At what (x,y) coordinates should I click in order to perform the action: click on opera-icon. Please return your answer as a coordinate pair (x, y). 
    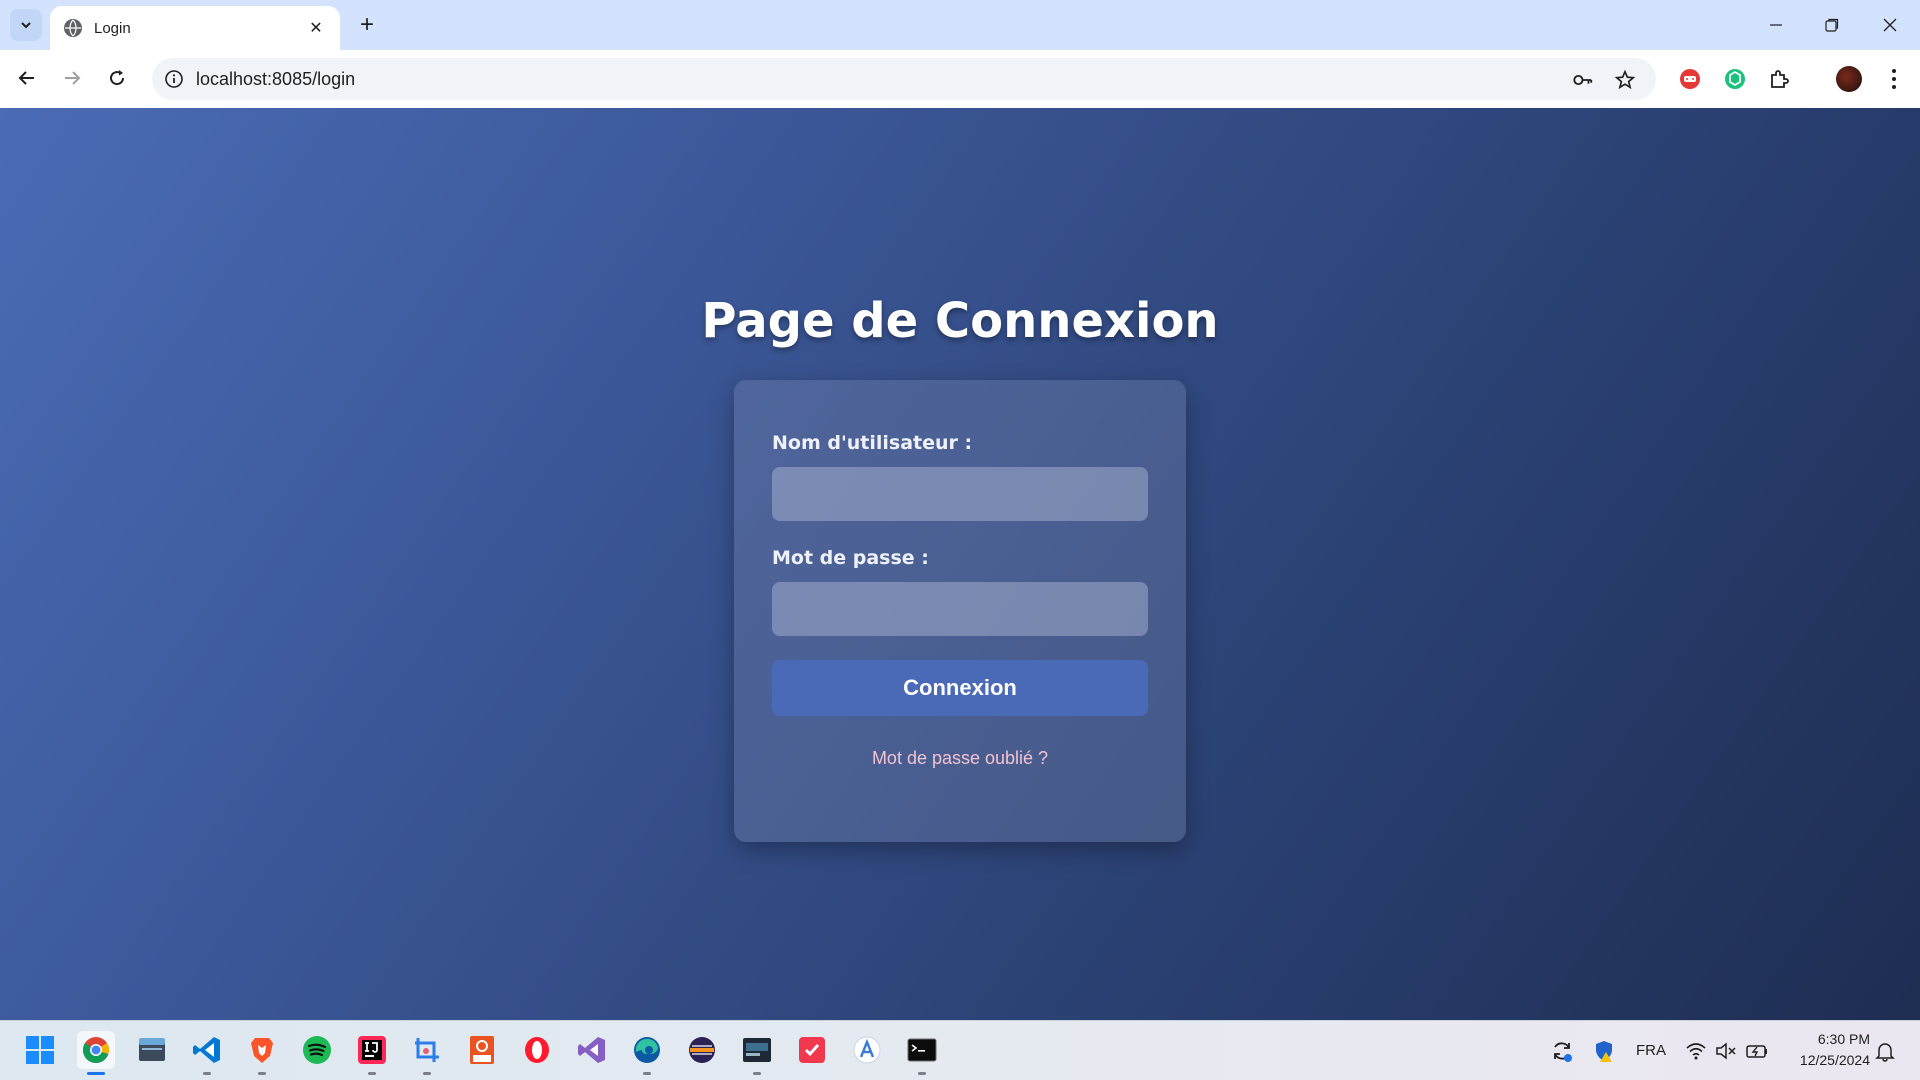
    Looking at the image, I should click on (537, 1050).